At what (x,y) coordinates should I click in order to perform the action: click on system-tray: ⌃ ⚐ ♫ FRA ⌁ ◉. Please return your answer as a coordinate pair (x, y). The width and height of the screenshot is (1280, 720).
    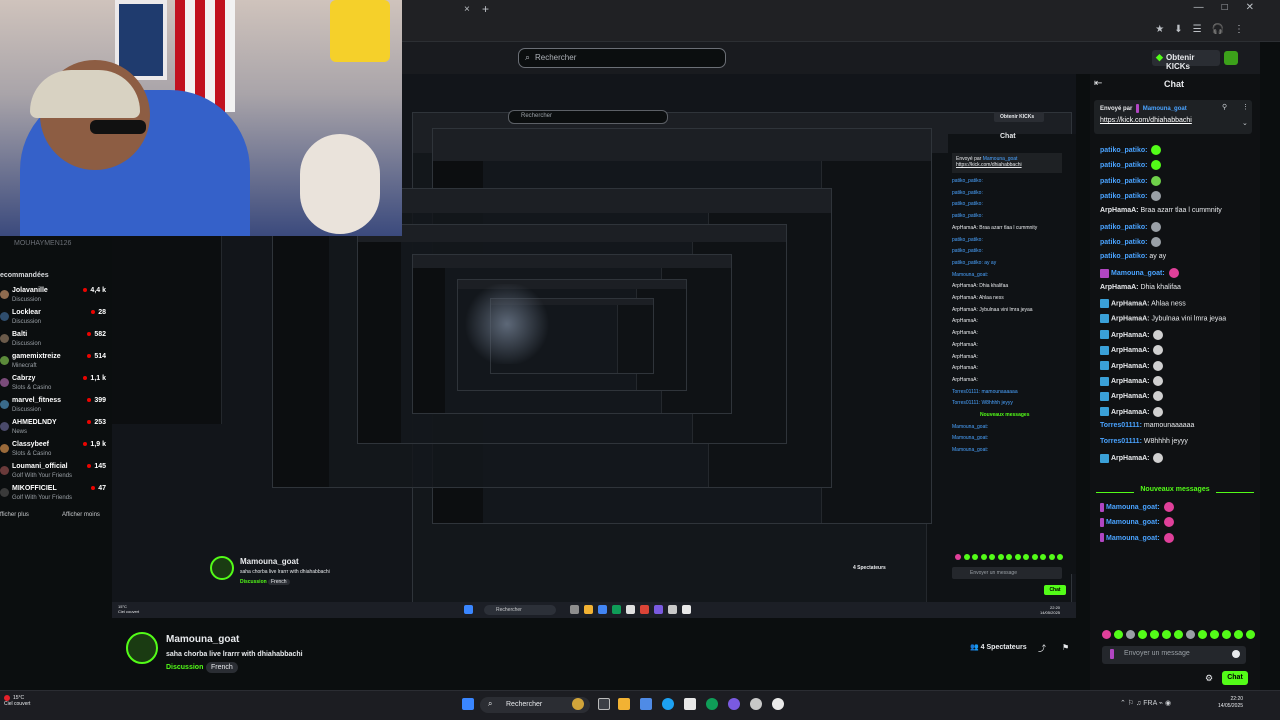
    Looking at the image, I should click on (1145, 703).